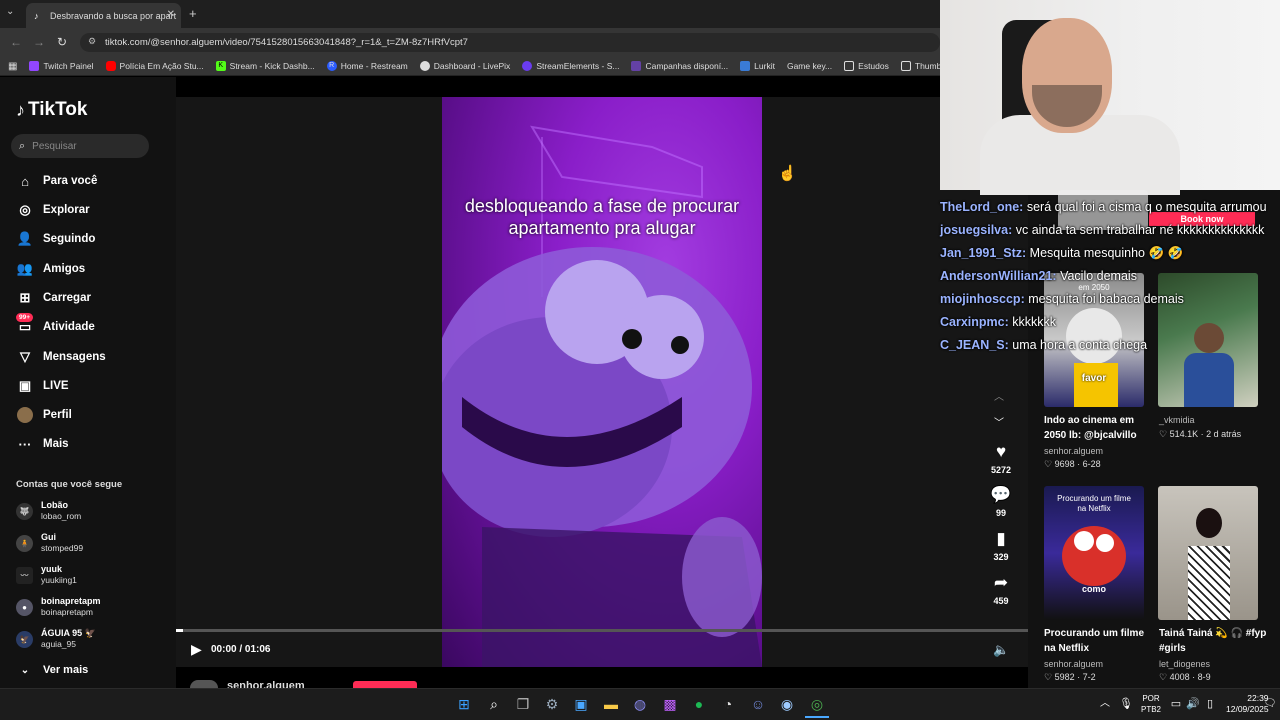 The height and width of the screenshot is (720, 1280). What do you see at coordinates (55, 239) in the screenshot?
I see `nav-seguindo: 👤 Seguindo` at bounding box center [55, 239].